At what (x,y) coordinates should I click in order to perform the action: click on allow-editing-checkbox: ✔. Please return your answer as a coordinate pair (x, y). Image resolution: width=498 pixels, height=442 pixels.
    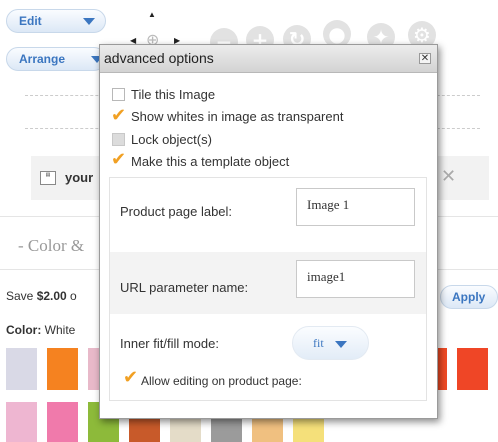
    Looking at the image, I should click on (131, 377).